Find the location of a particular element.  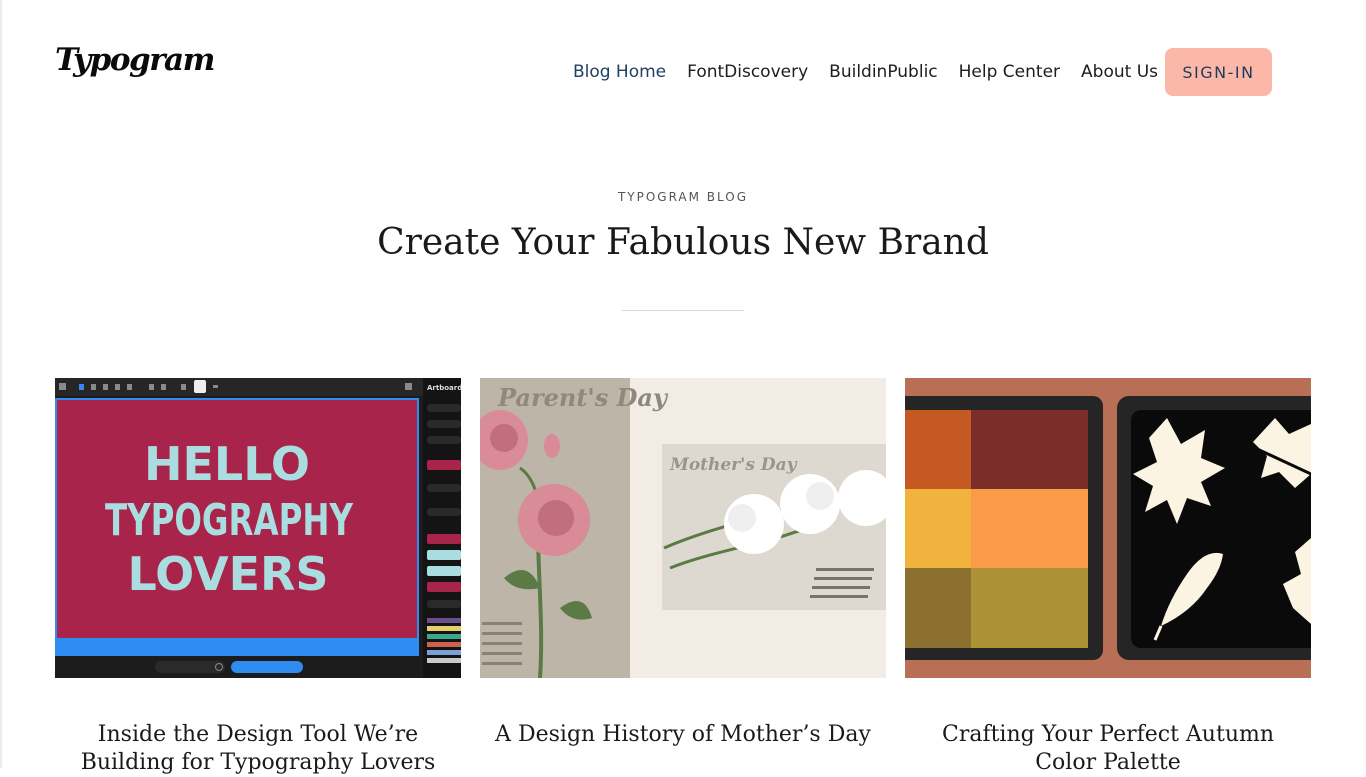

post-image-mothers-day: Parent's Day Mother's Day is located at coordinates (683, 528).